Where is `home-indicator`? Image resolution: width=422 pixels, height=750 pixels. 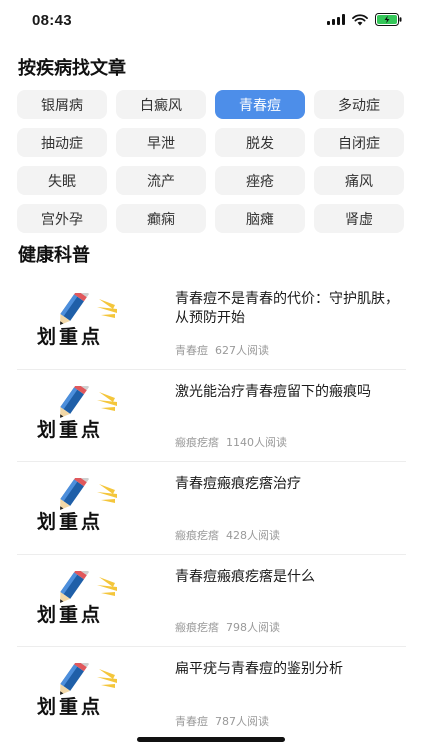
home-indicator is located at coordinates (211, 739).